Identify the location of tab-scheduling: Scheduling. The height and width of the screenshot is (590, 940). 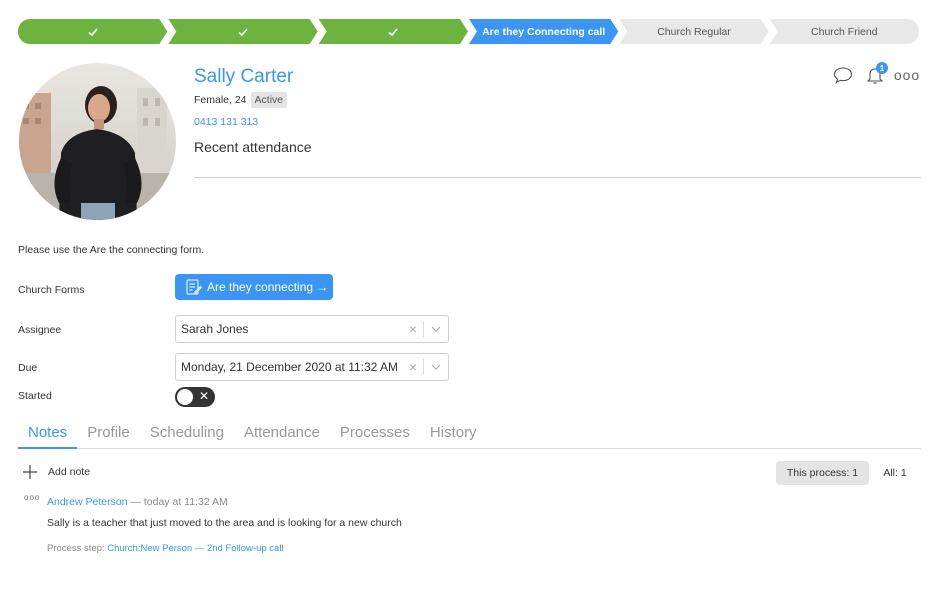
(187, 436).